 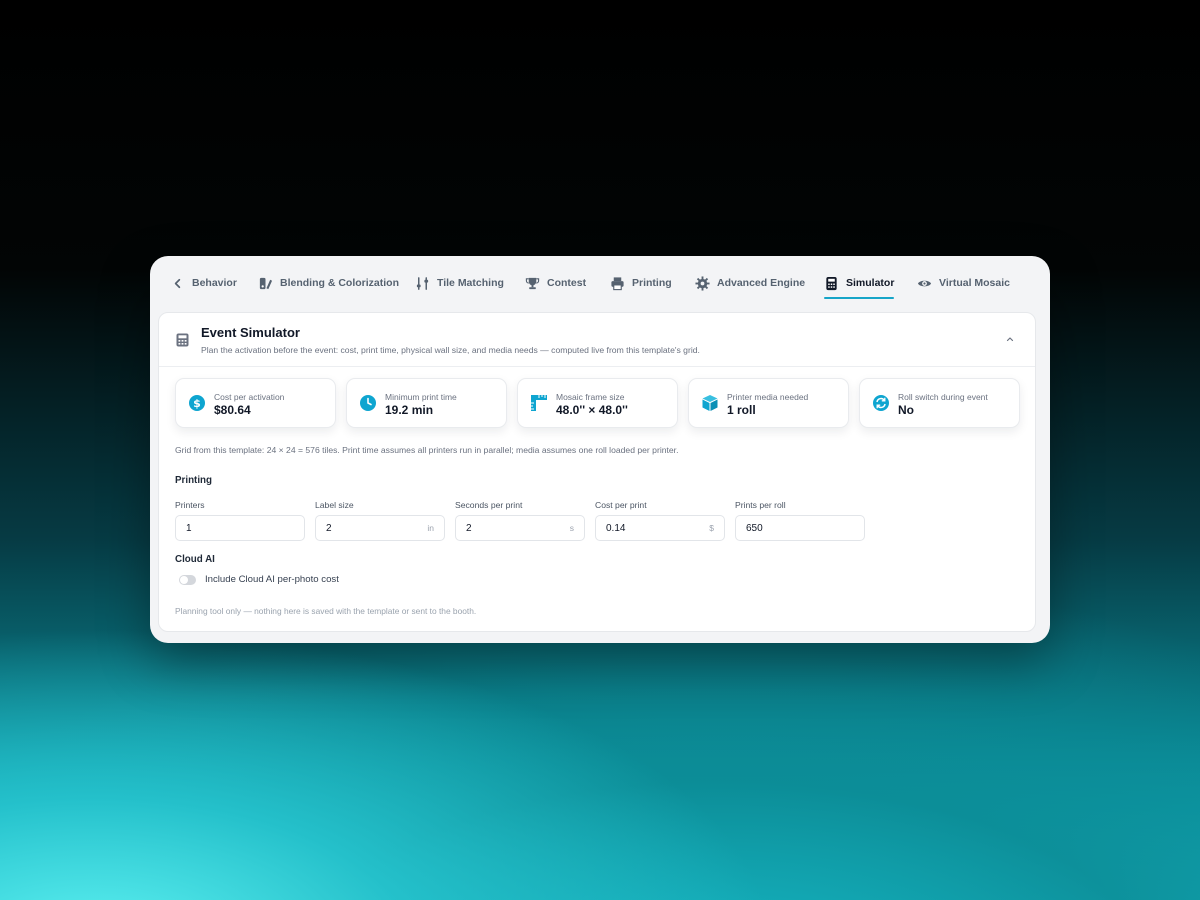 What do you see at coordinates (702, 283) in the screenshot?
I see `gear-icon` at bounding box center [702, 283].